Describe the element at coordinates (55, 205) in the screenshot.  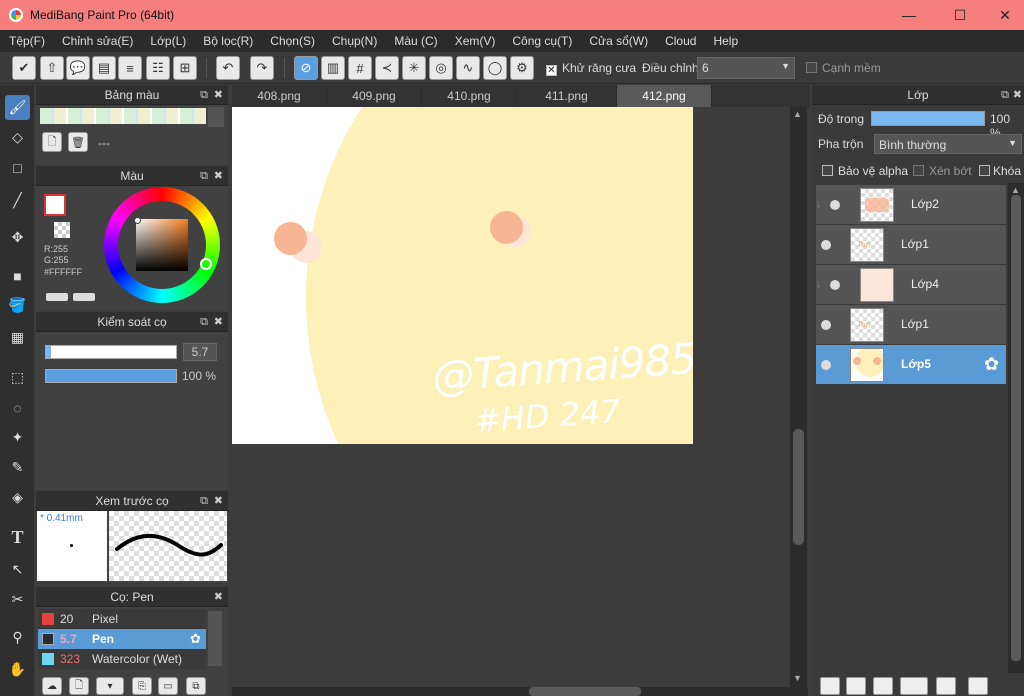
I see `foreground-color` at that location.